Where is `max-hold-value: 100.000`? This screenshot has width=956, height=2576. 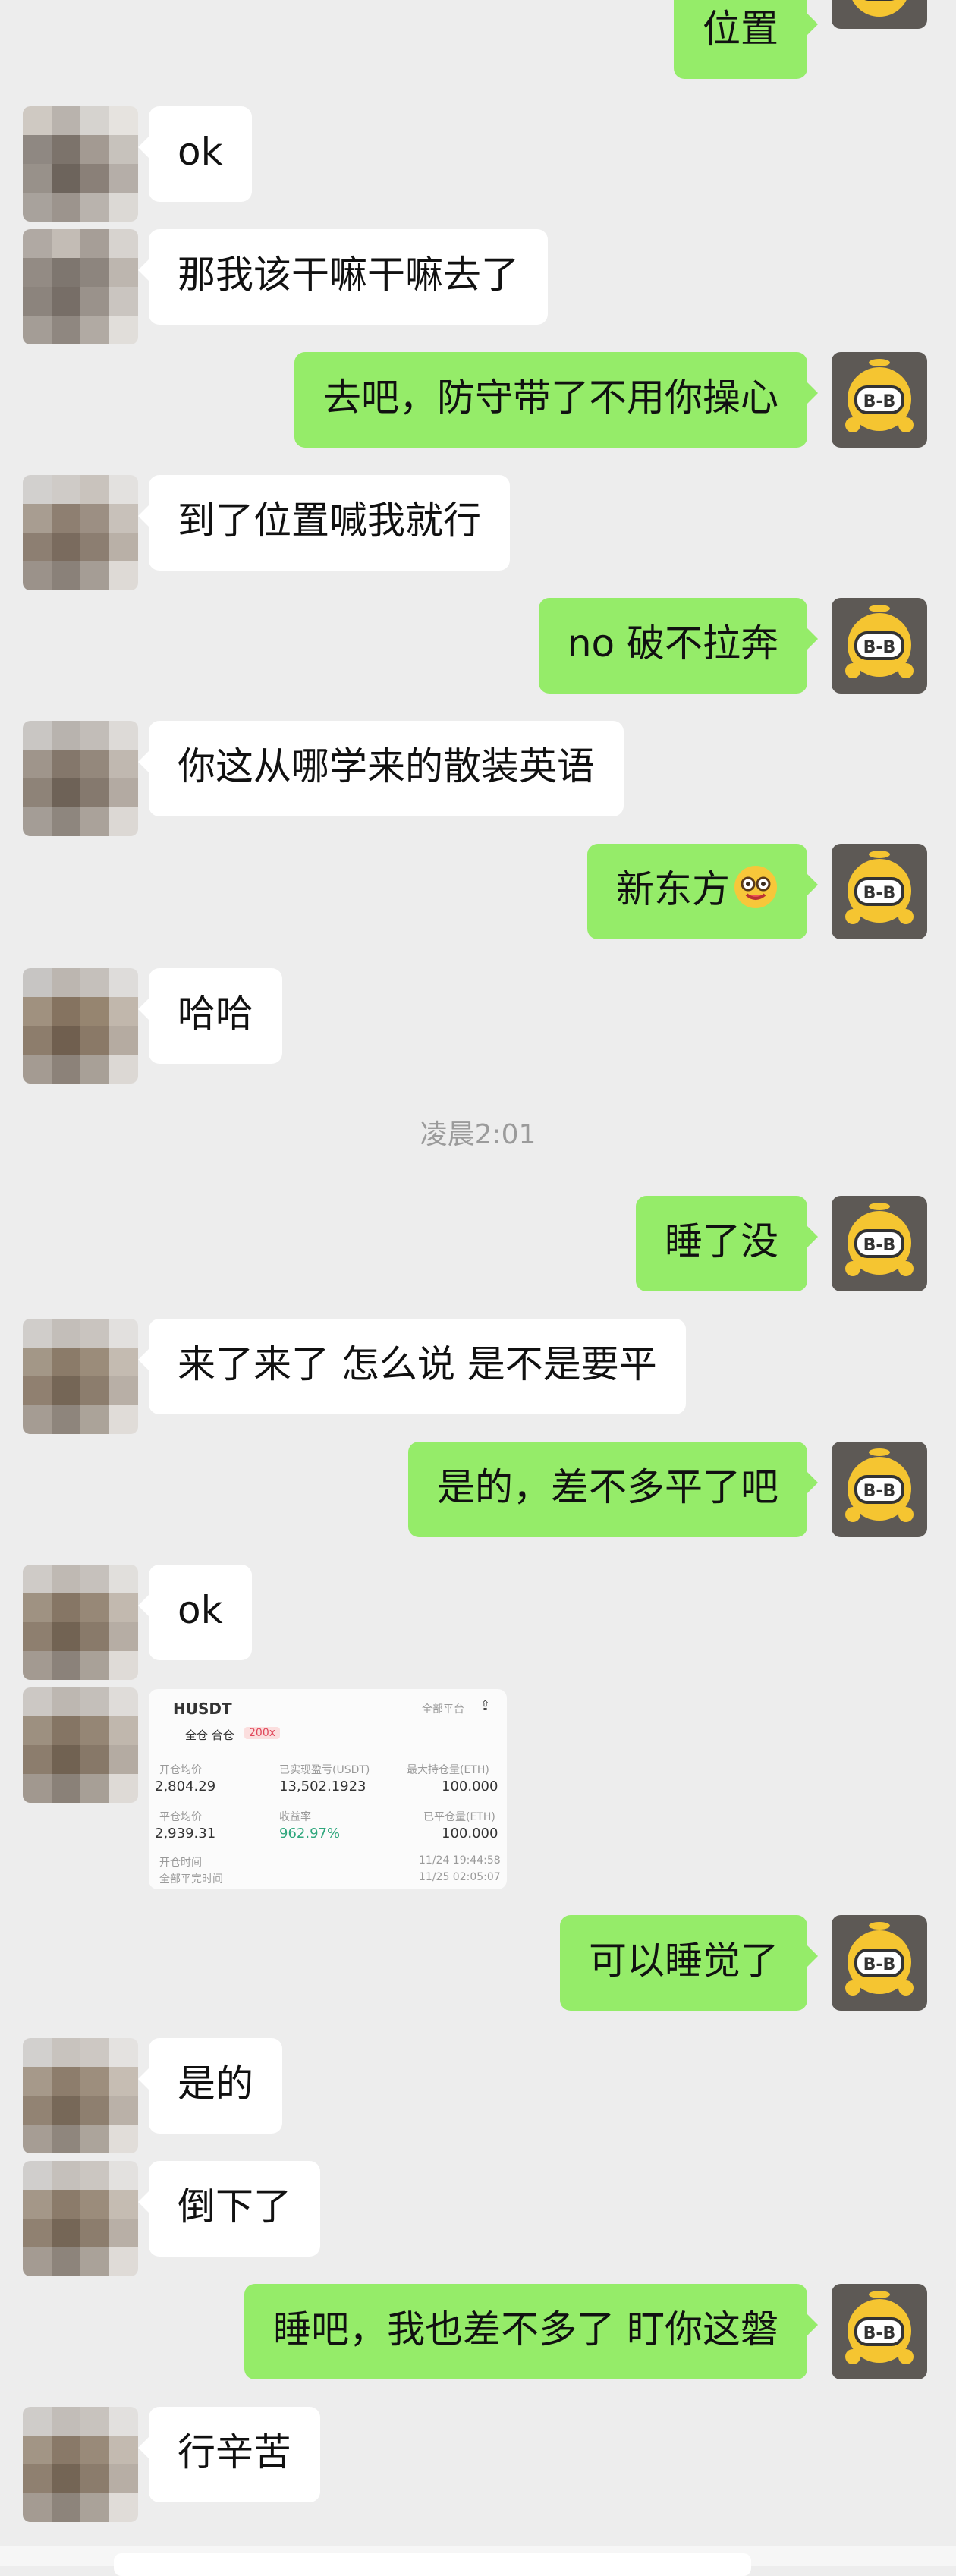 max-hold-value: 100.000 is located at coordinates (470, 1786).